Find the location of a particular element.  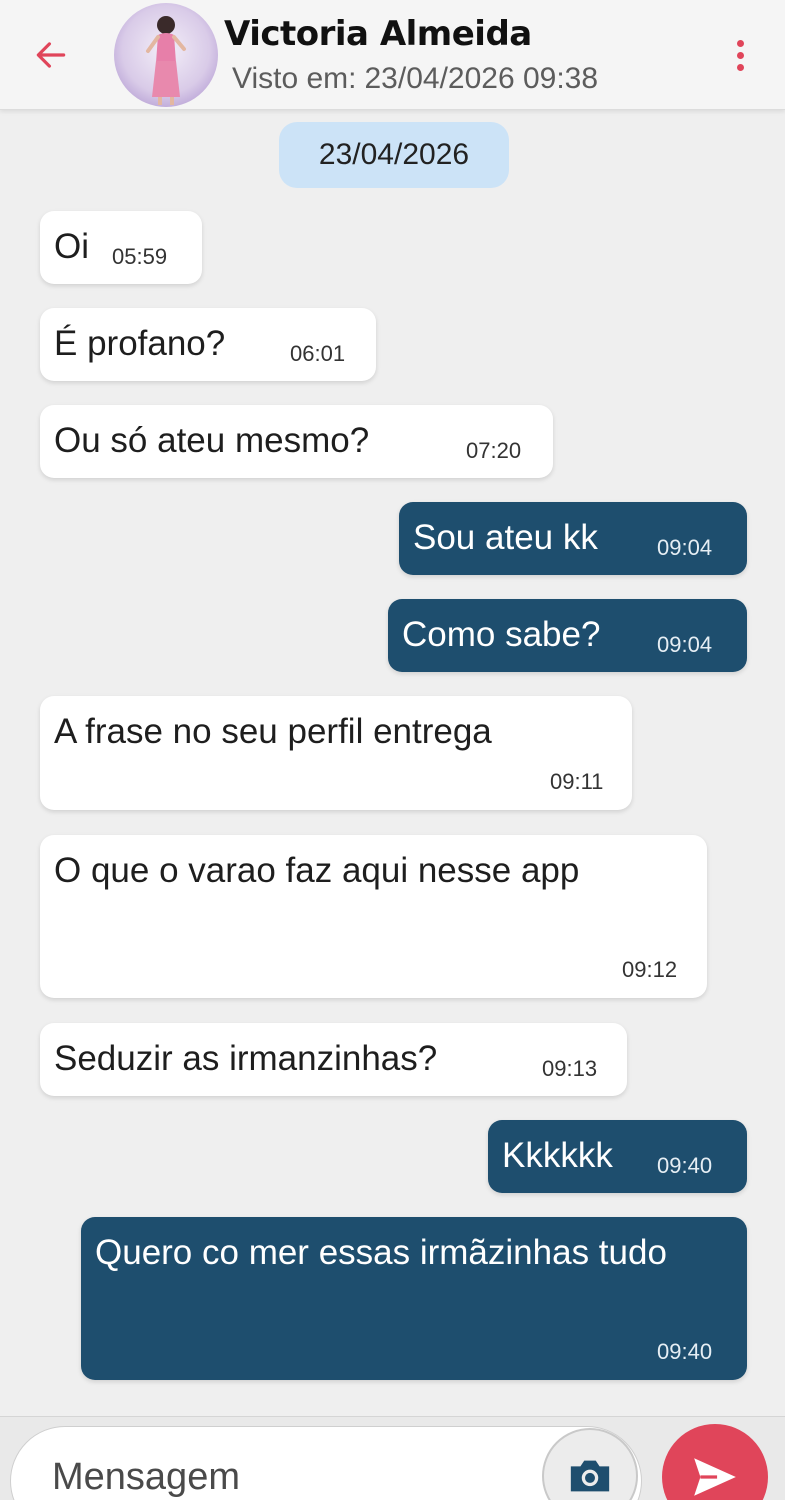

more-vertical-icon is located at coordinates (740, 55).